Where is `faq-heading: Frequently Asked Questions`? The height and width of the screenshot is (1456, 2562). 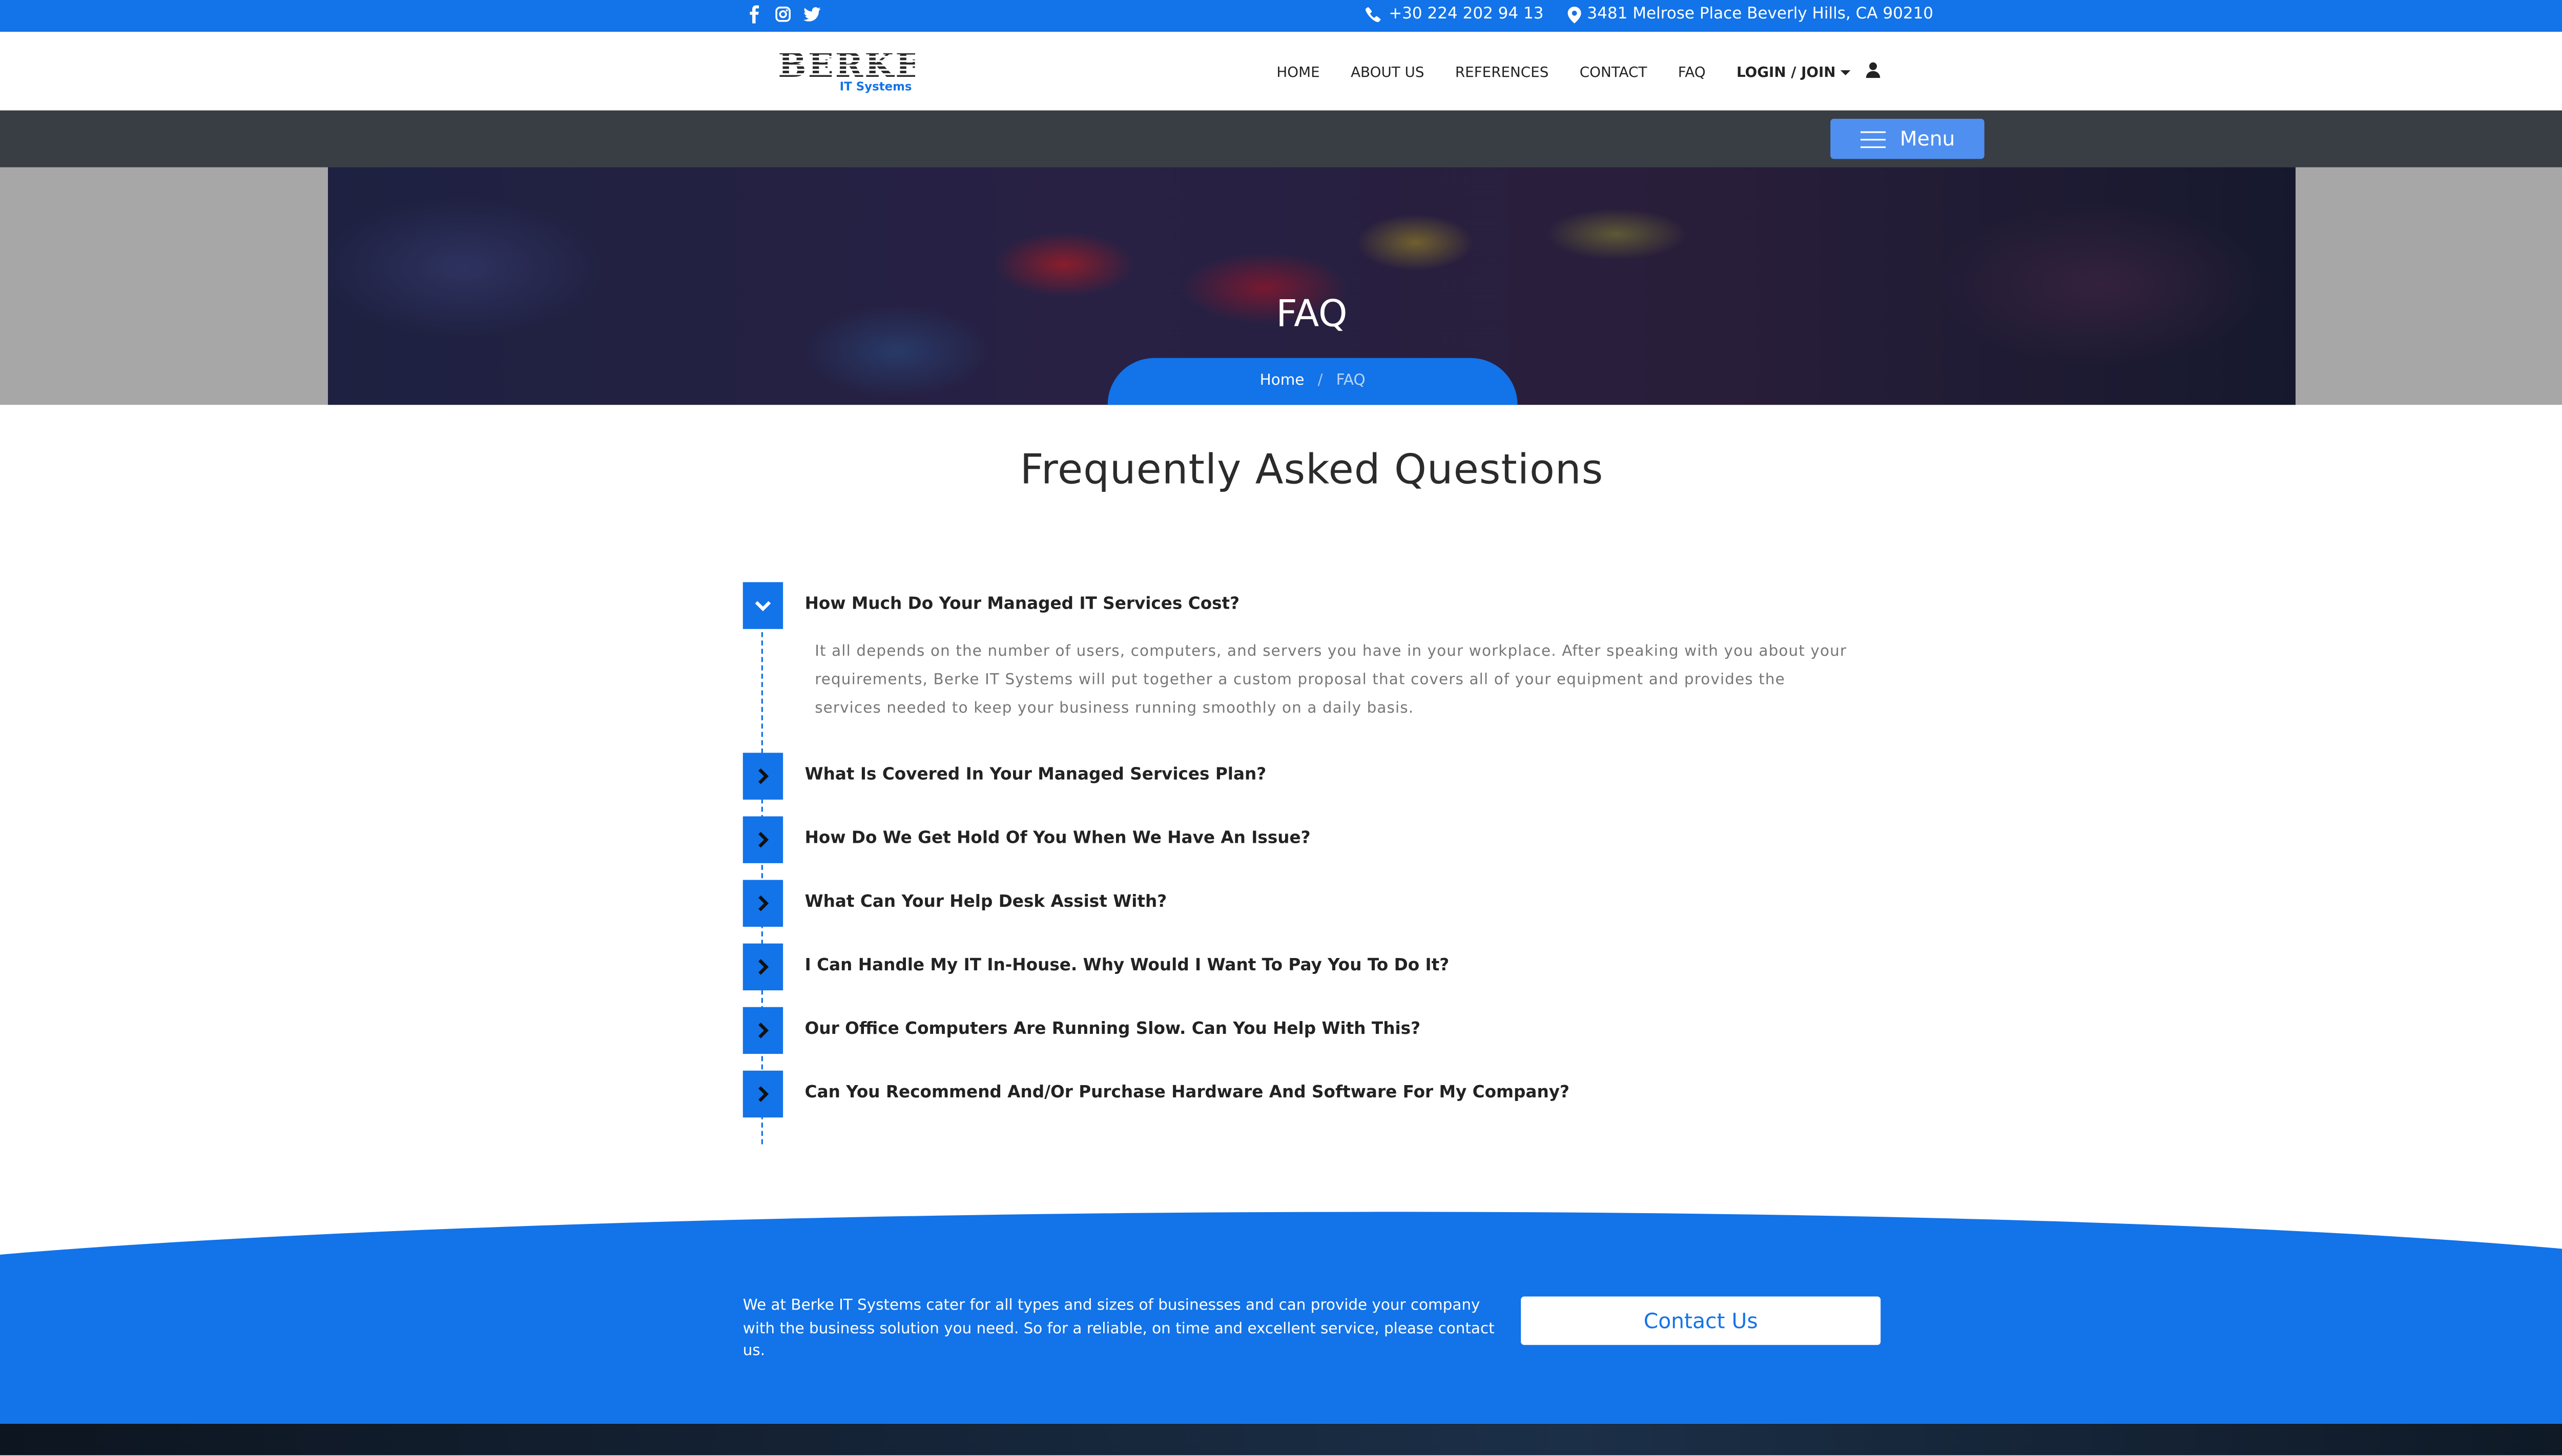
faq-heading: Frequently Asked Questions is located at coordinates (1312, 470).